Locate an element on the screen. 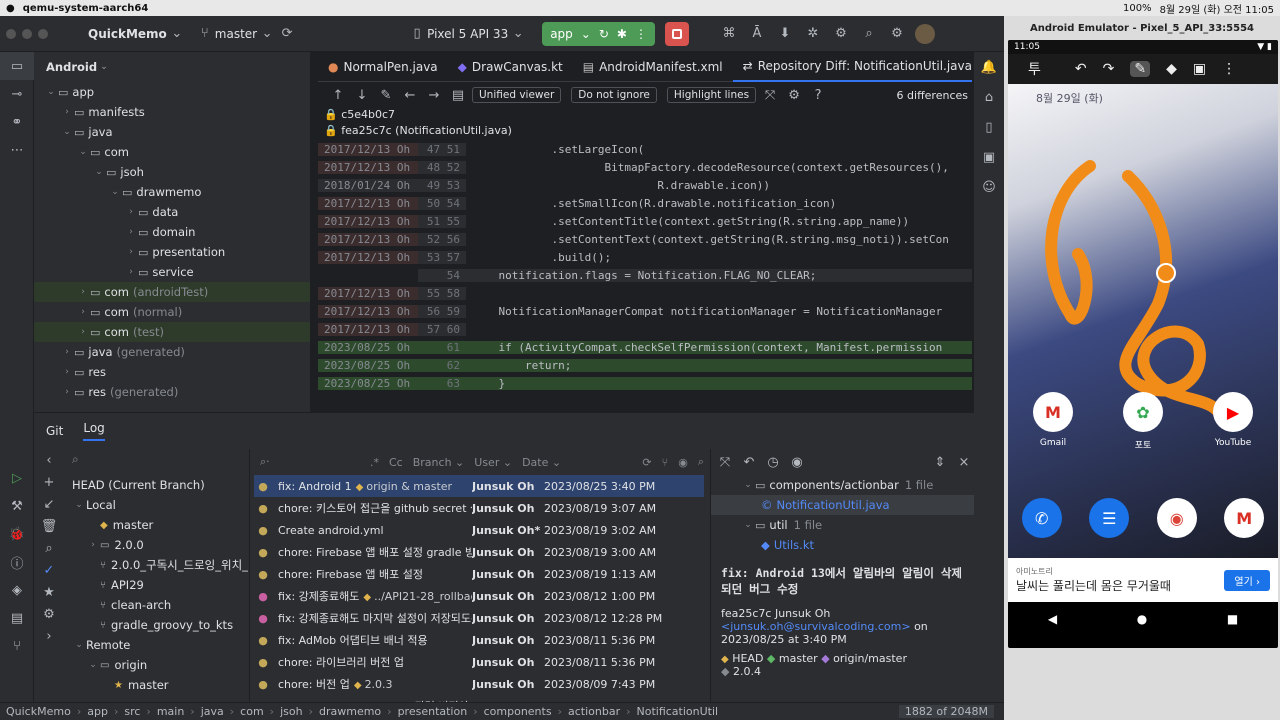 The height and width of the screenshot is (720, 1280). tree-item: › ▭ presentation is located at coordinates (172, 252).